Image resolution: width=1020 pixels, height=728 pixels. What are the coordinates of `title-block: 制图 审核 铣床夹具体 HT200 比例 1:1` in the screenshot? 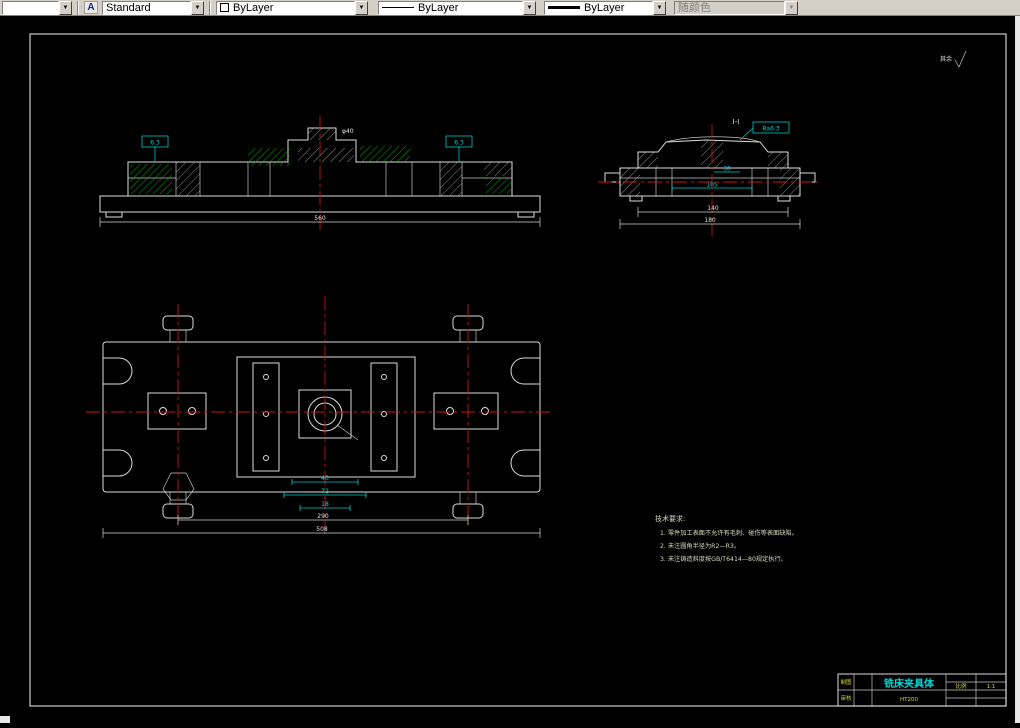 It's located at (922, 690).